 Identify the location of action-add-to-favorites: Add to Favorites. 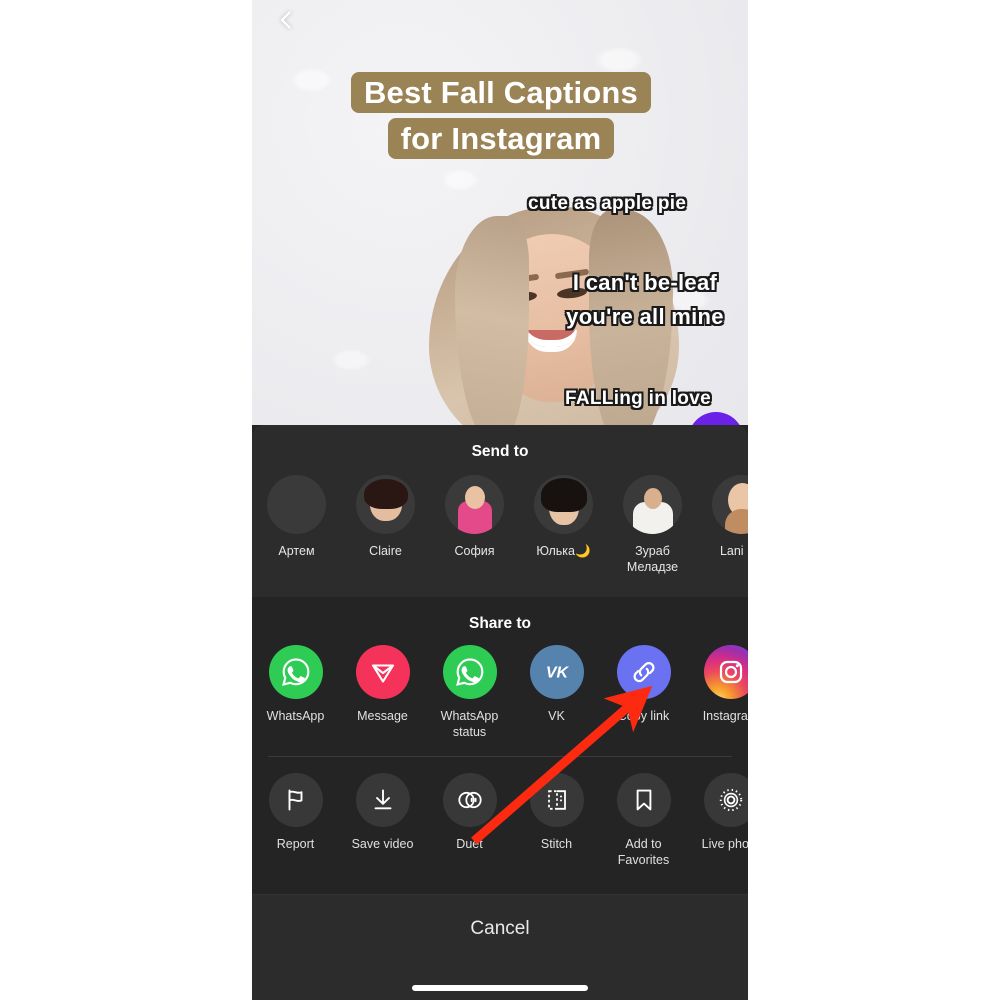
(643, 820).